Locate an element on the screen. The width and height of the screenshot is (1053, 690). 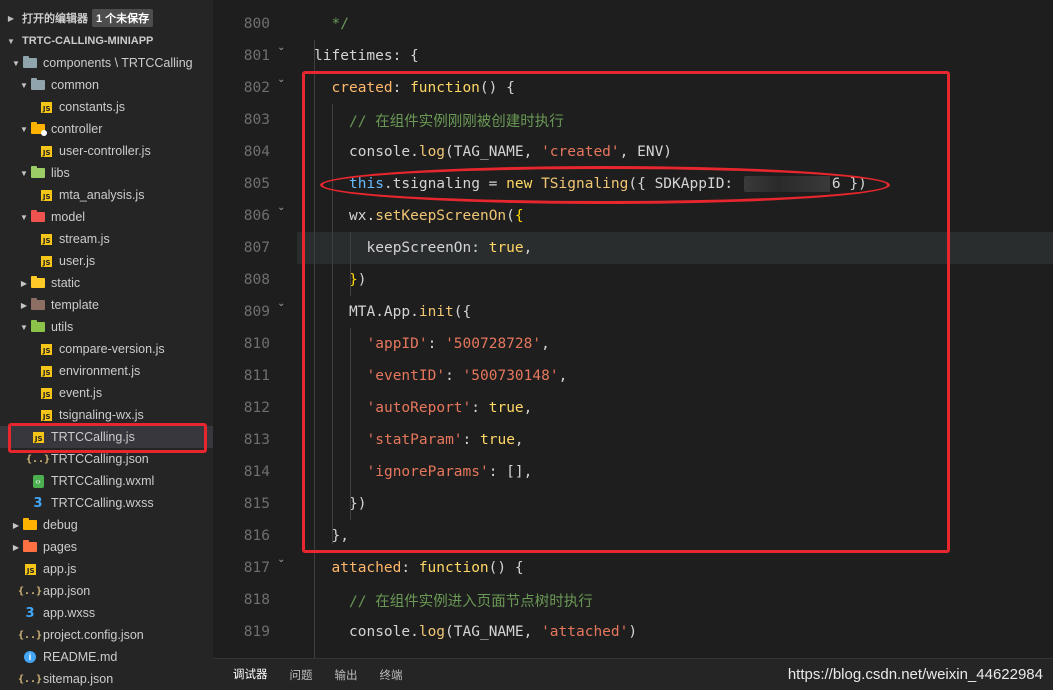
code-text: attached: function() { is located at coordinates (428, 568).